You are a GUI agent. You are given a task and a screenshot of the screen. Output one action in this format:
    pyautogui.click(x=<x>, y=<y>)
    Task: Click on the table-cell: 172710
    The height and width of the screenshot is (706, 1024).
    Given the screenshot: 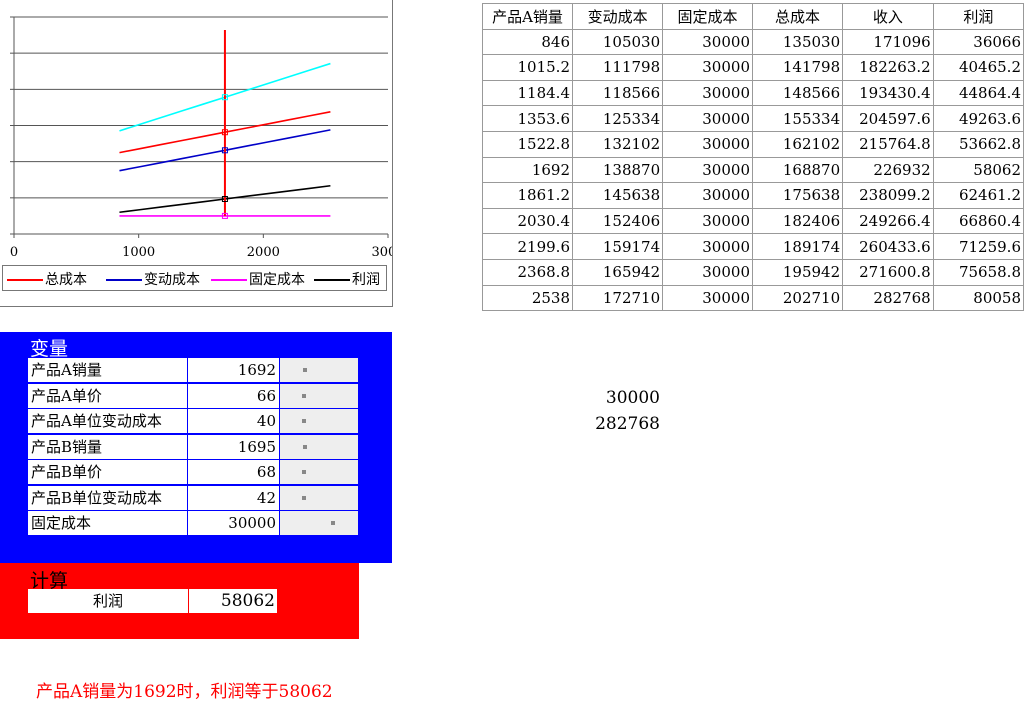 What is the action you would take?
    pyautogui.click(x=617, y=298)
    